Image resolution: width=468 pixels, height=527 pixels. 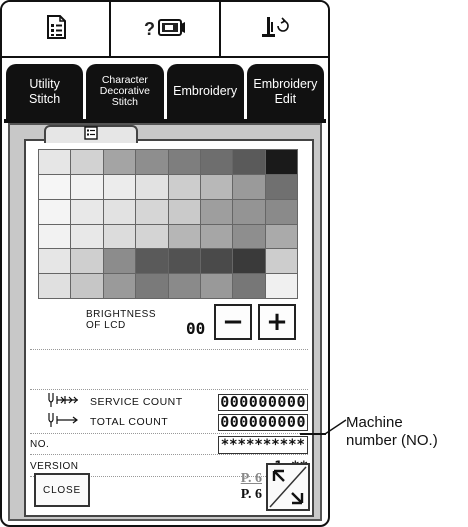 I want to click on page-total: P. 6, so click(x=251, y=494).